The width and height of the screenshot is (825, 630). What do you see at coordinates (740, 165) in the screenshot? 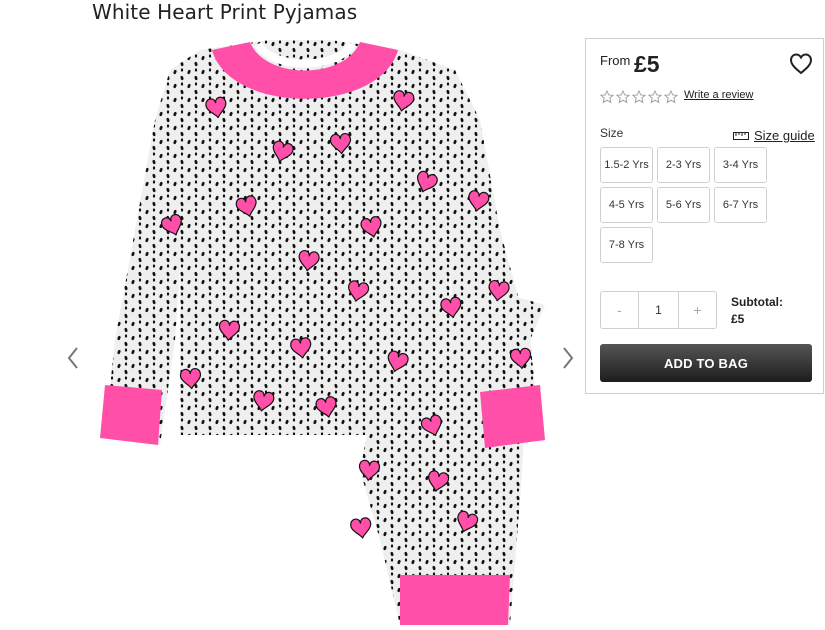
I see `size-option: 3-4 Yrs` at bounding box center [740, 165].